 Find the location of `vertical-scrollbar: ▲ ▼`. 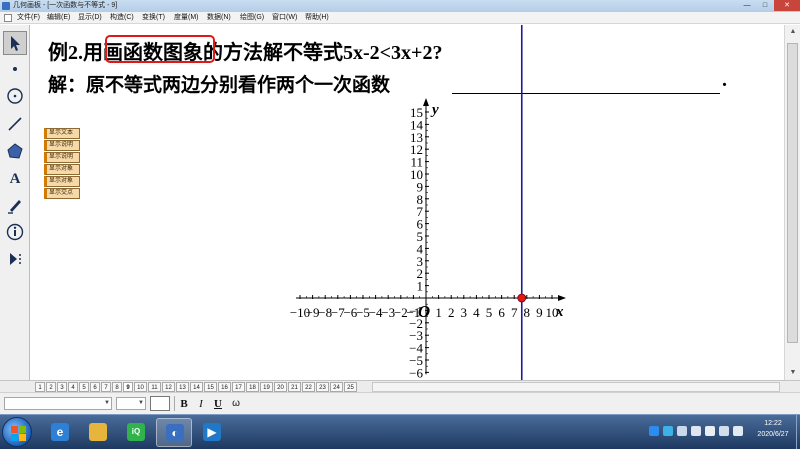

vertical-scrollbar: ▲ ▼ is located at coordinates (792, 202).